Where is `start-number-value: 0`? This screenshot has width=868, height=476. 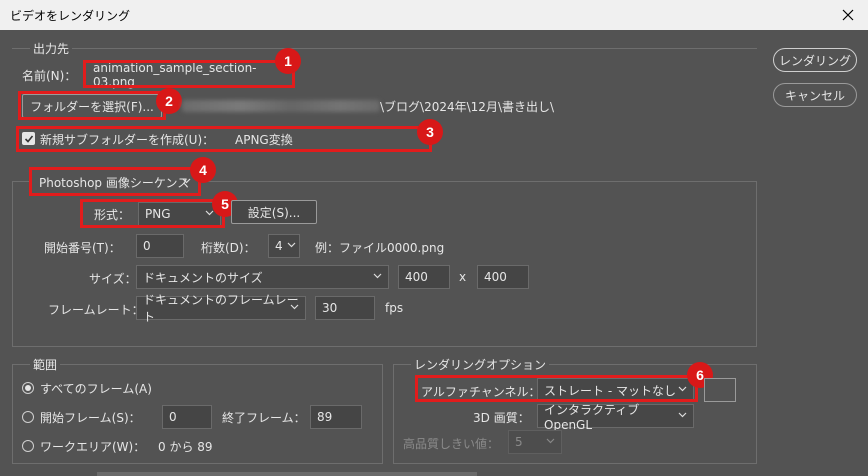
start-number-value: 0 is located at coordinates (147, 246).